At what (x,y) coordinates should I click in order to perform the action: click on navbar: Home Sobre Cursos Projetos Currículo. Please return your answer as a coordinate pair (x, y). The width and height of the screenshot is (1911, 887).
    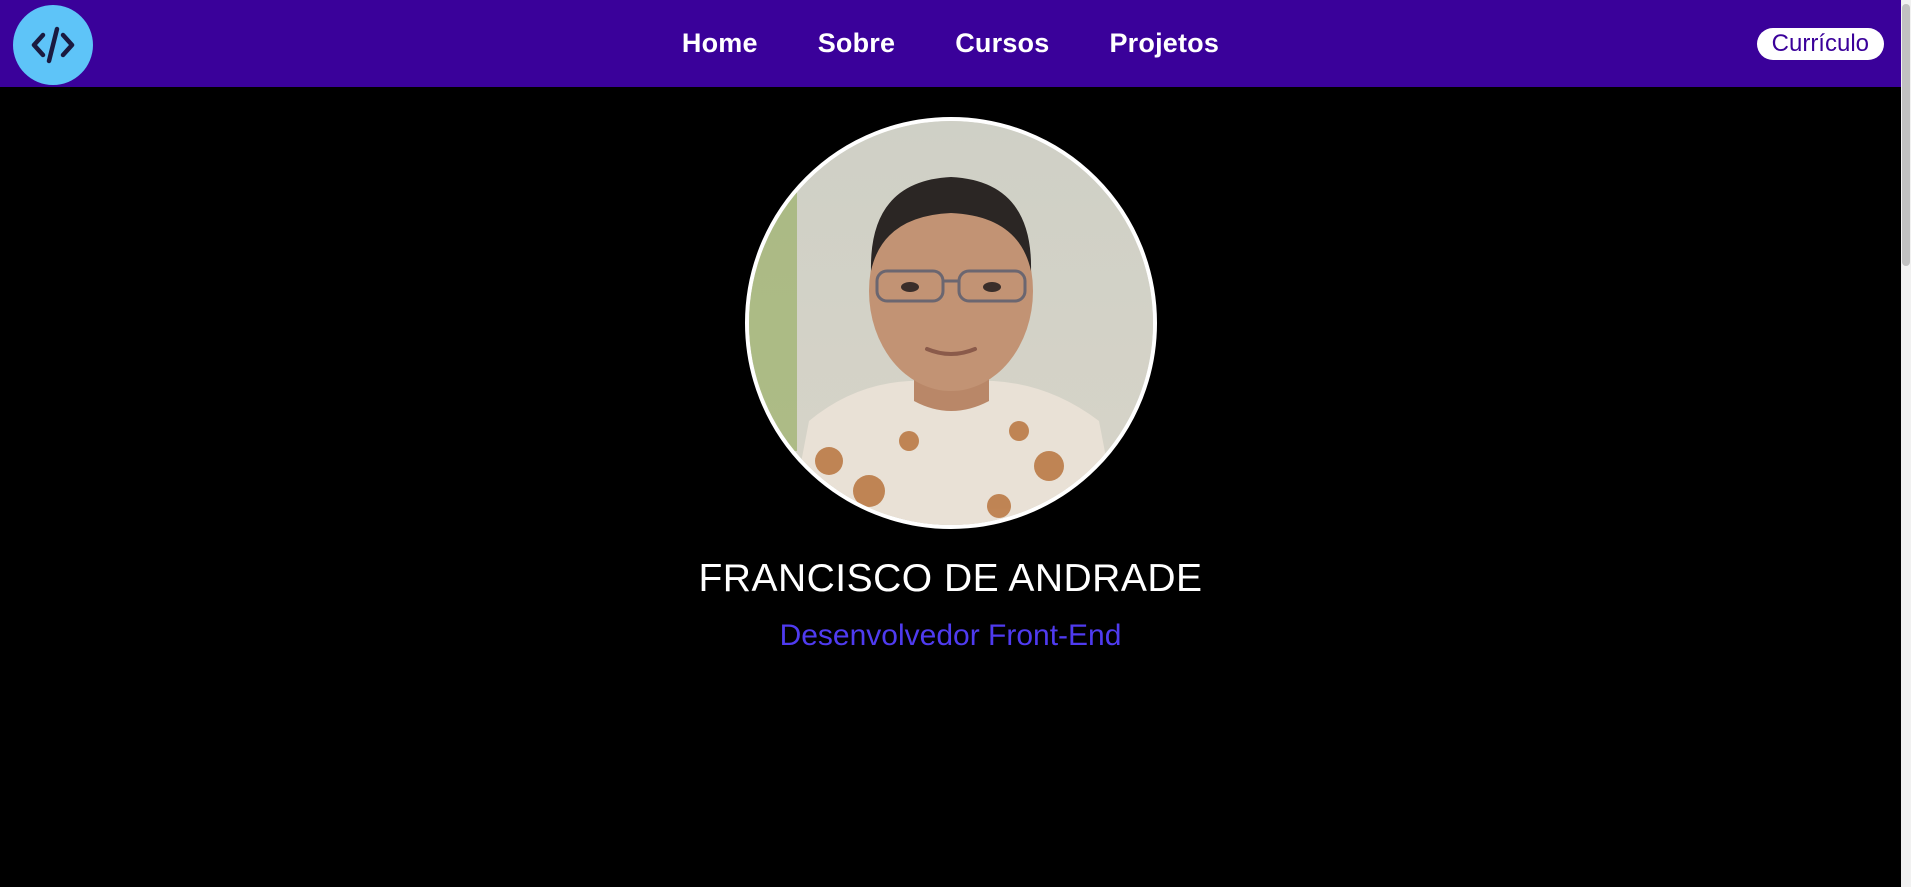
    Looking at the image, I should click on (950, 43).